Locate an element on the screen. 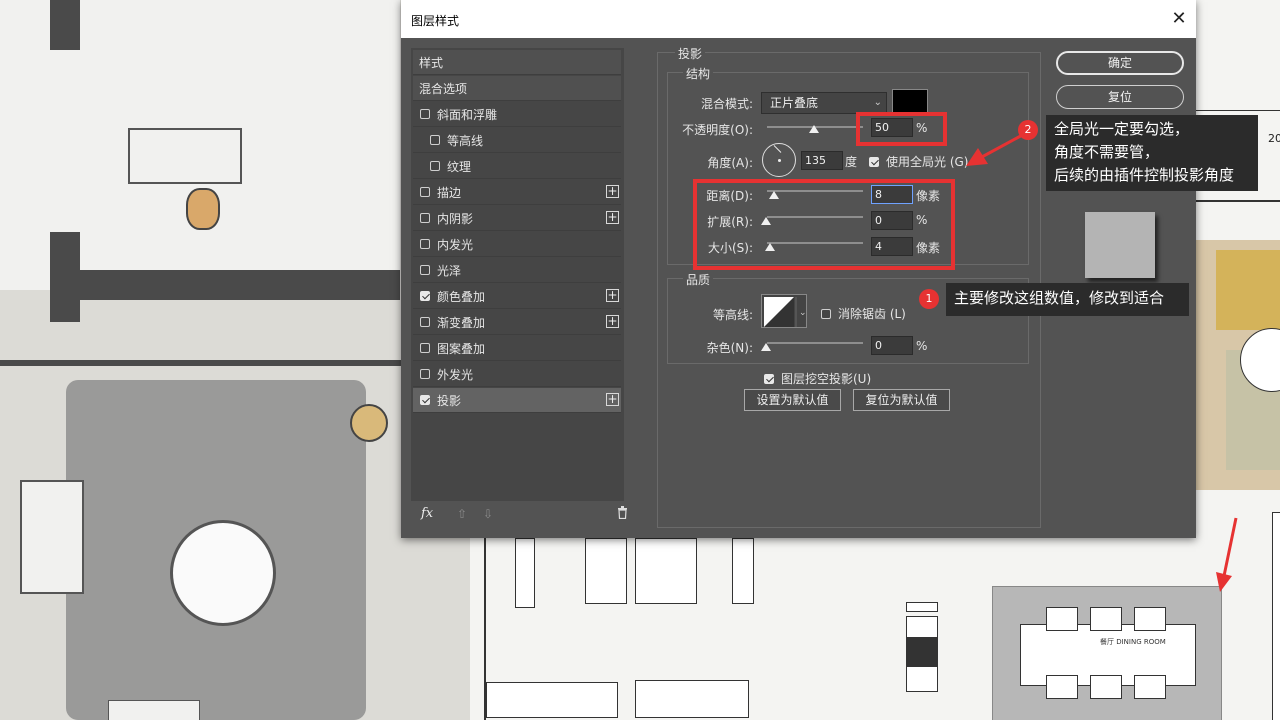 The width and height of the screenshot is (1280, 720). style-item-label: 外发光 is located at coordinates (455, 374).